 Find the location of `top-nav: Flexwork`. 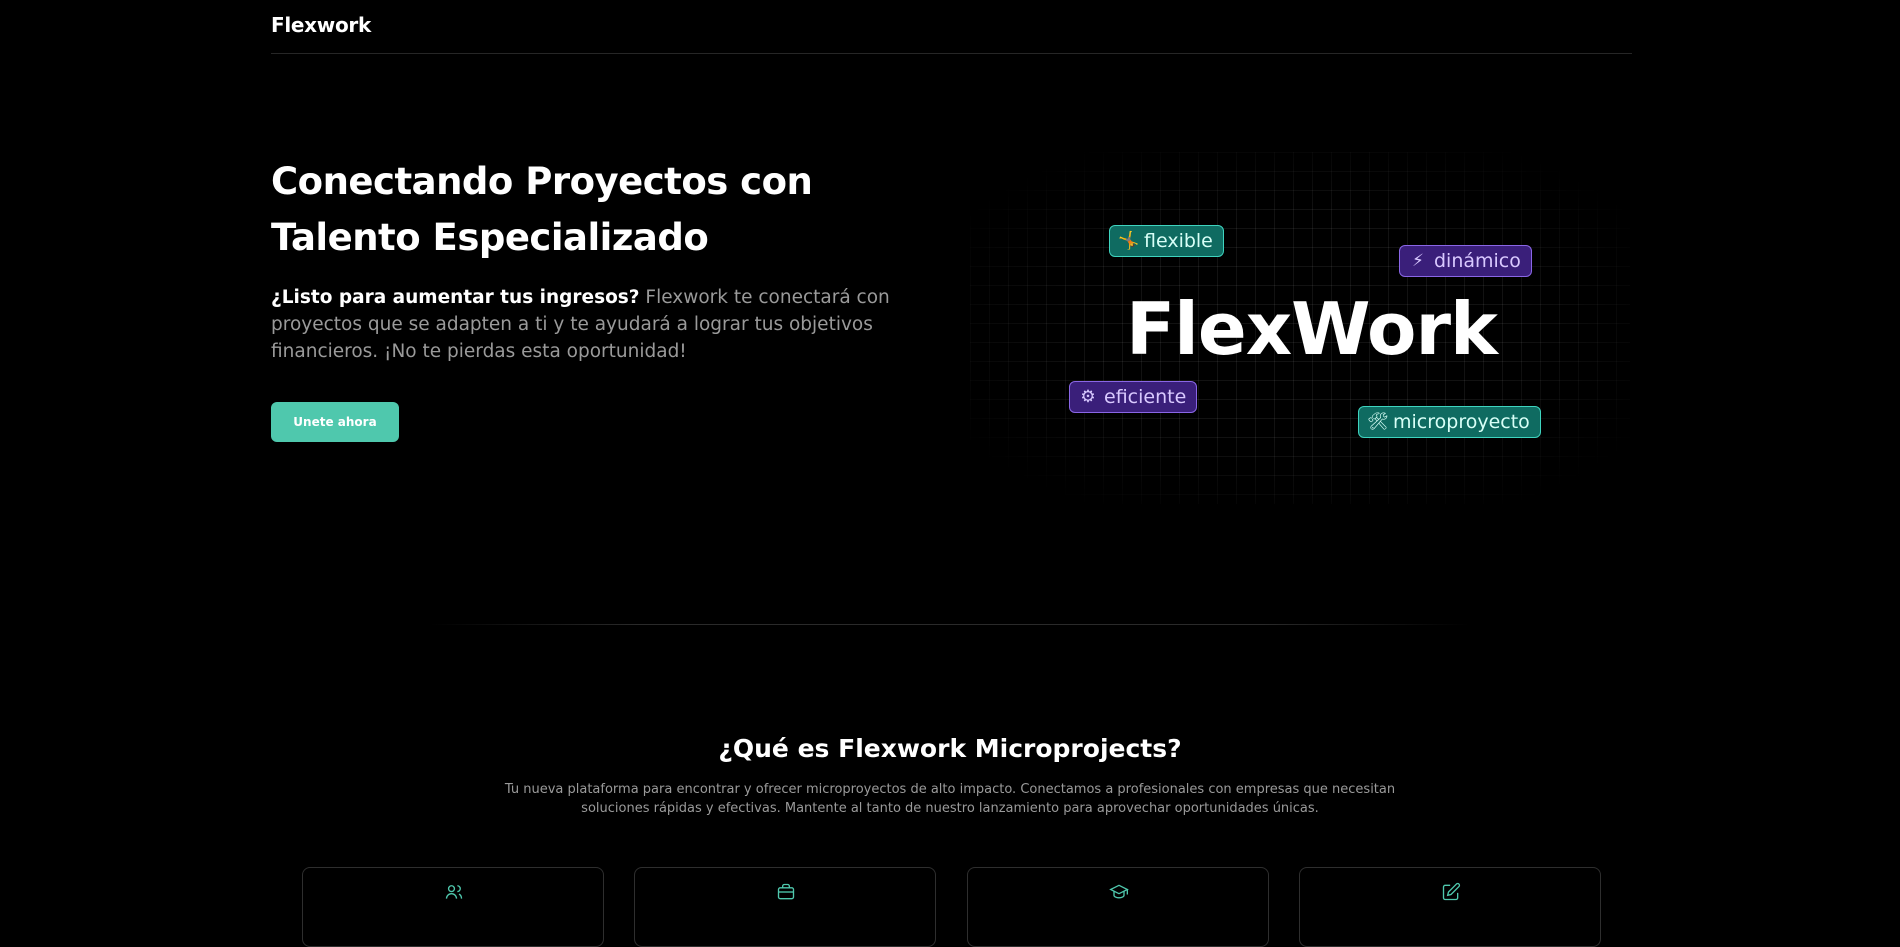

top-nav: Flexwork is located at coordinates (951, 27).